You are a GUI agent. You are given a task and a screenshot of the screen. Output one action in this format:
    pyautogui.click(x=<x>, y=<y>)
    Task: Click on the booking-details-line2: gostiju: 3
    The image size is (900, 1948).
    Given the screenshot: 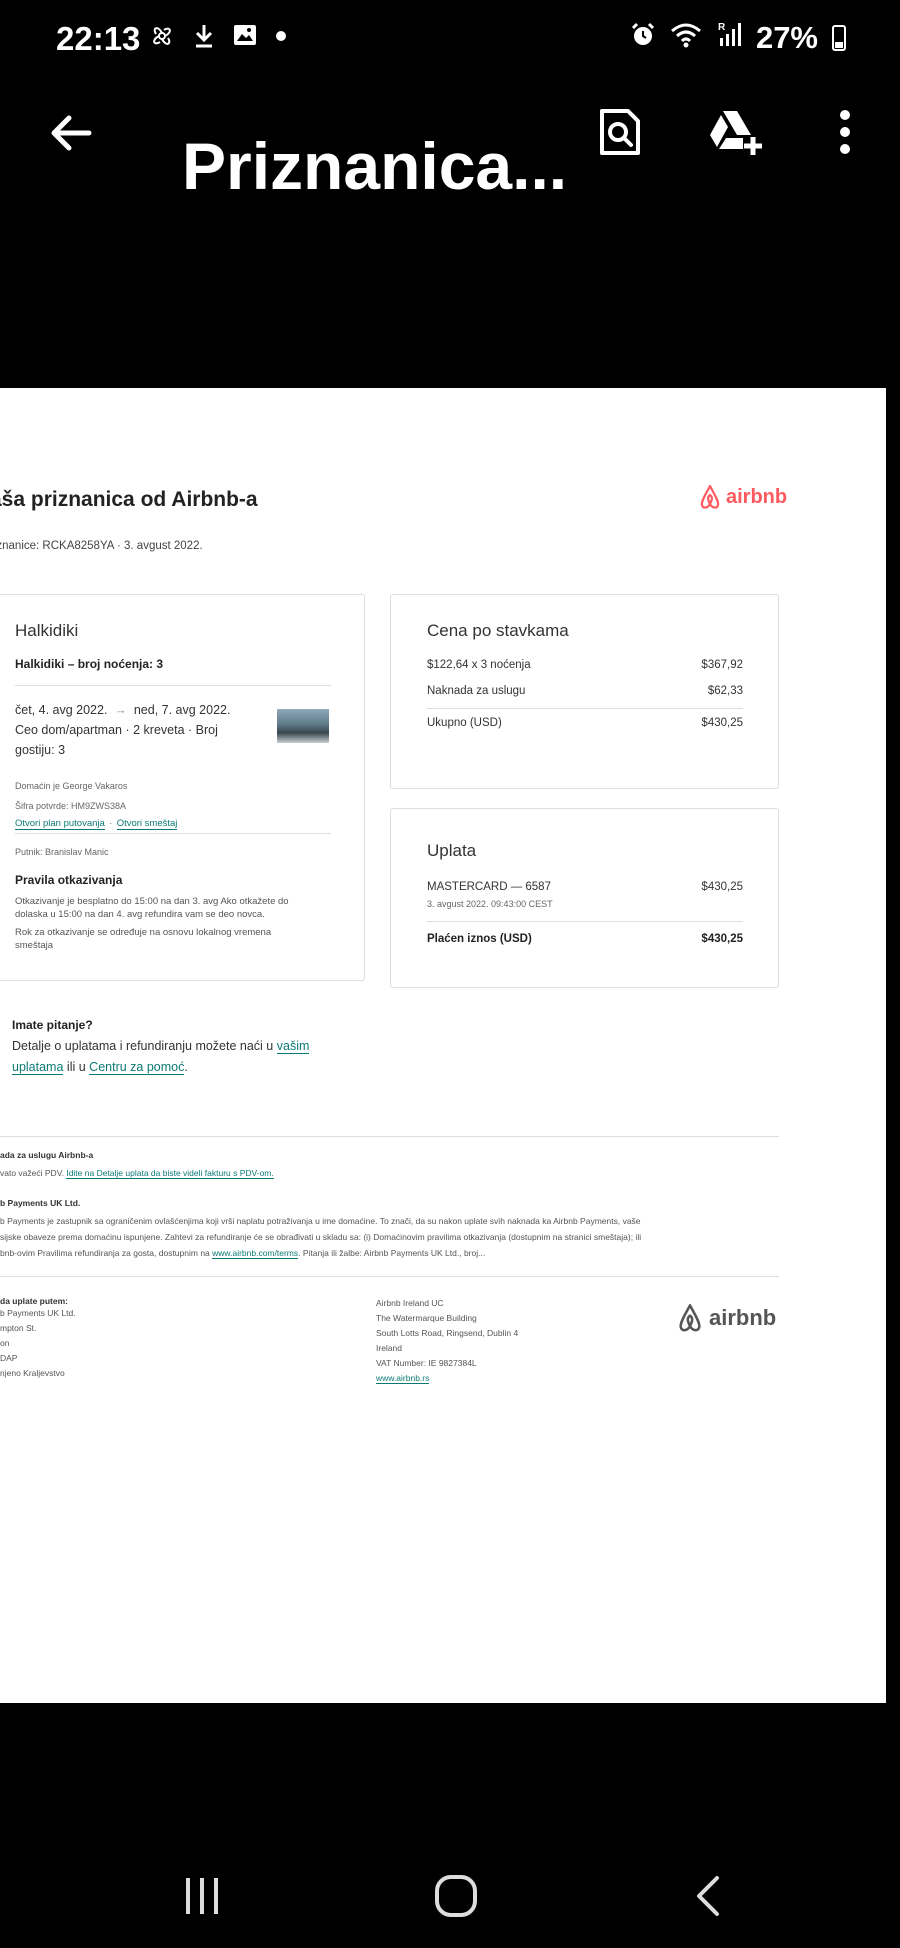 What is the action you would take?
    pyautogui.click(x=40, y=750)
    